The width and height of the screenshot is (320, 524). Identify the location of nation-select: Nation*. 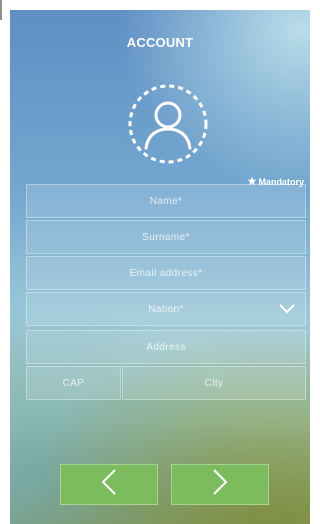
(166, 309).